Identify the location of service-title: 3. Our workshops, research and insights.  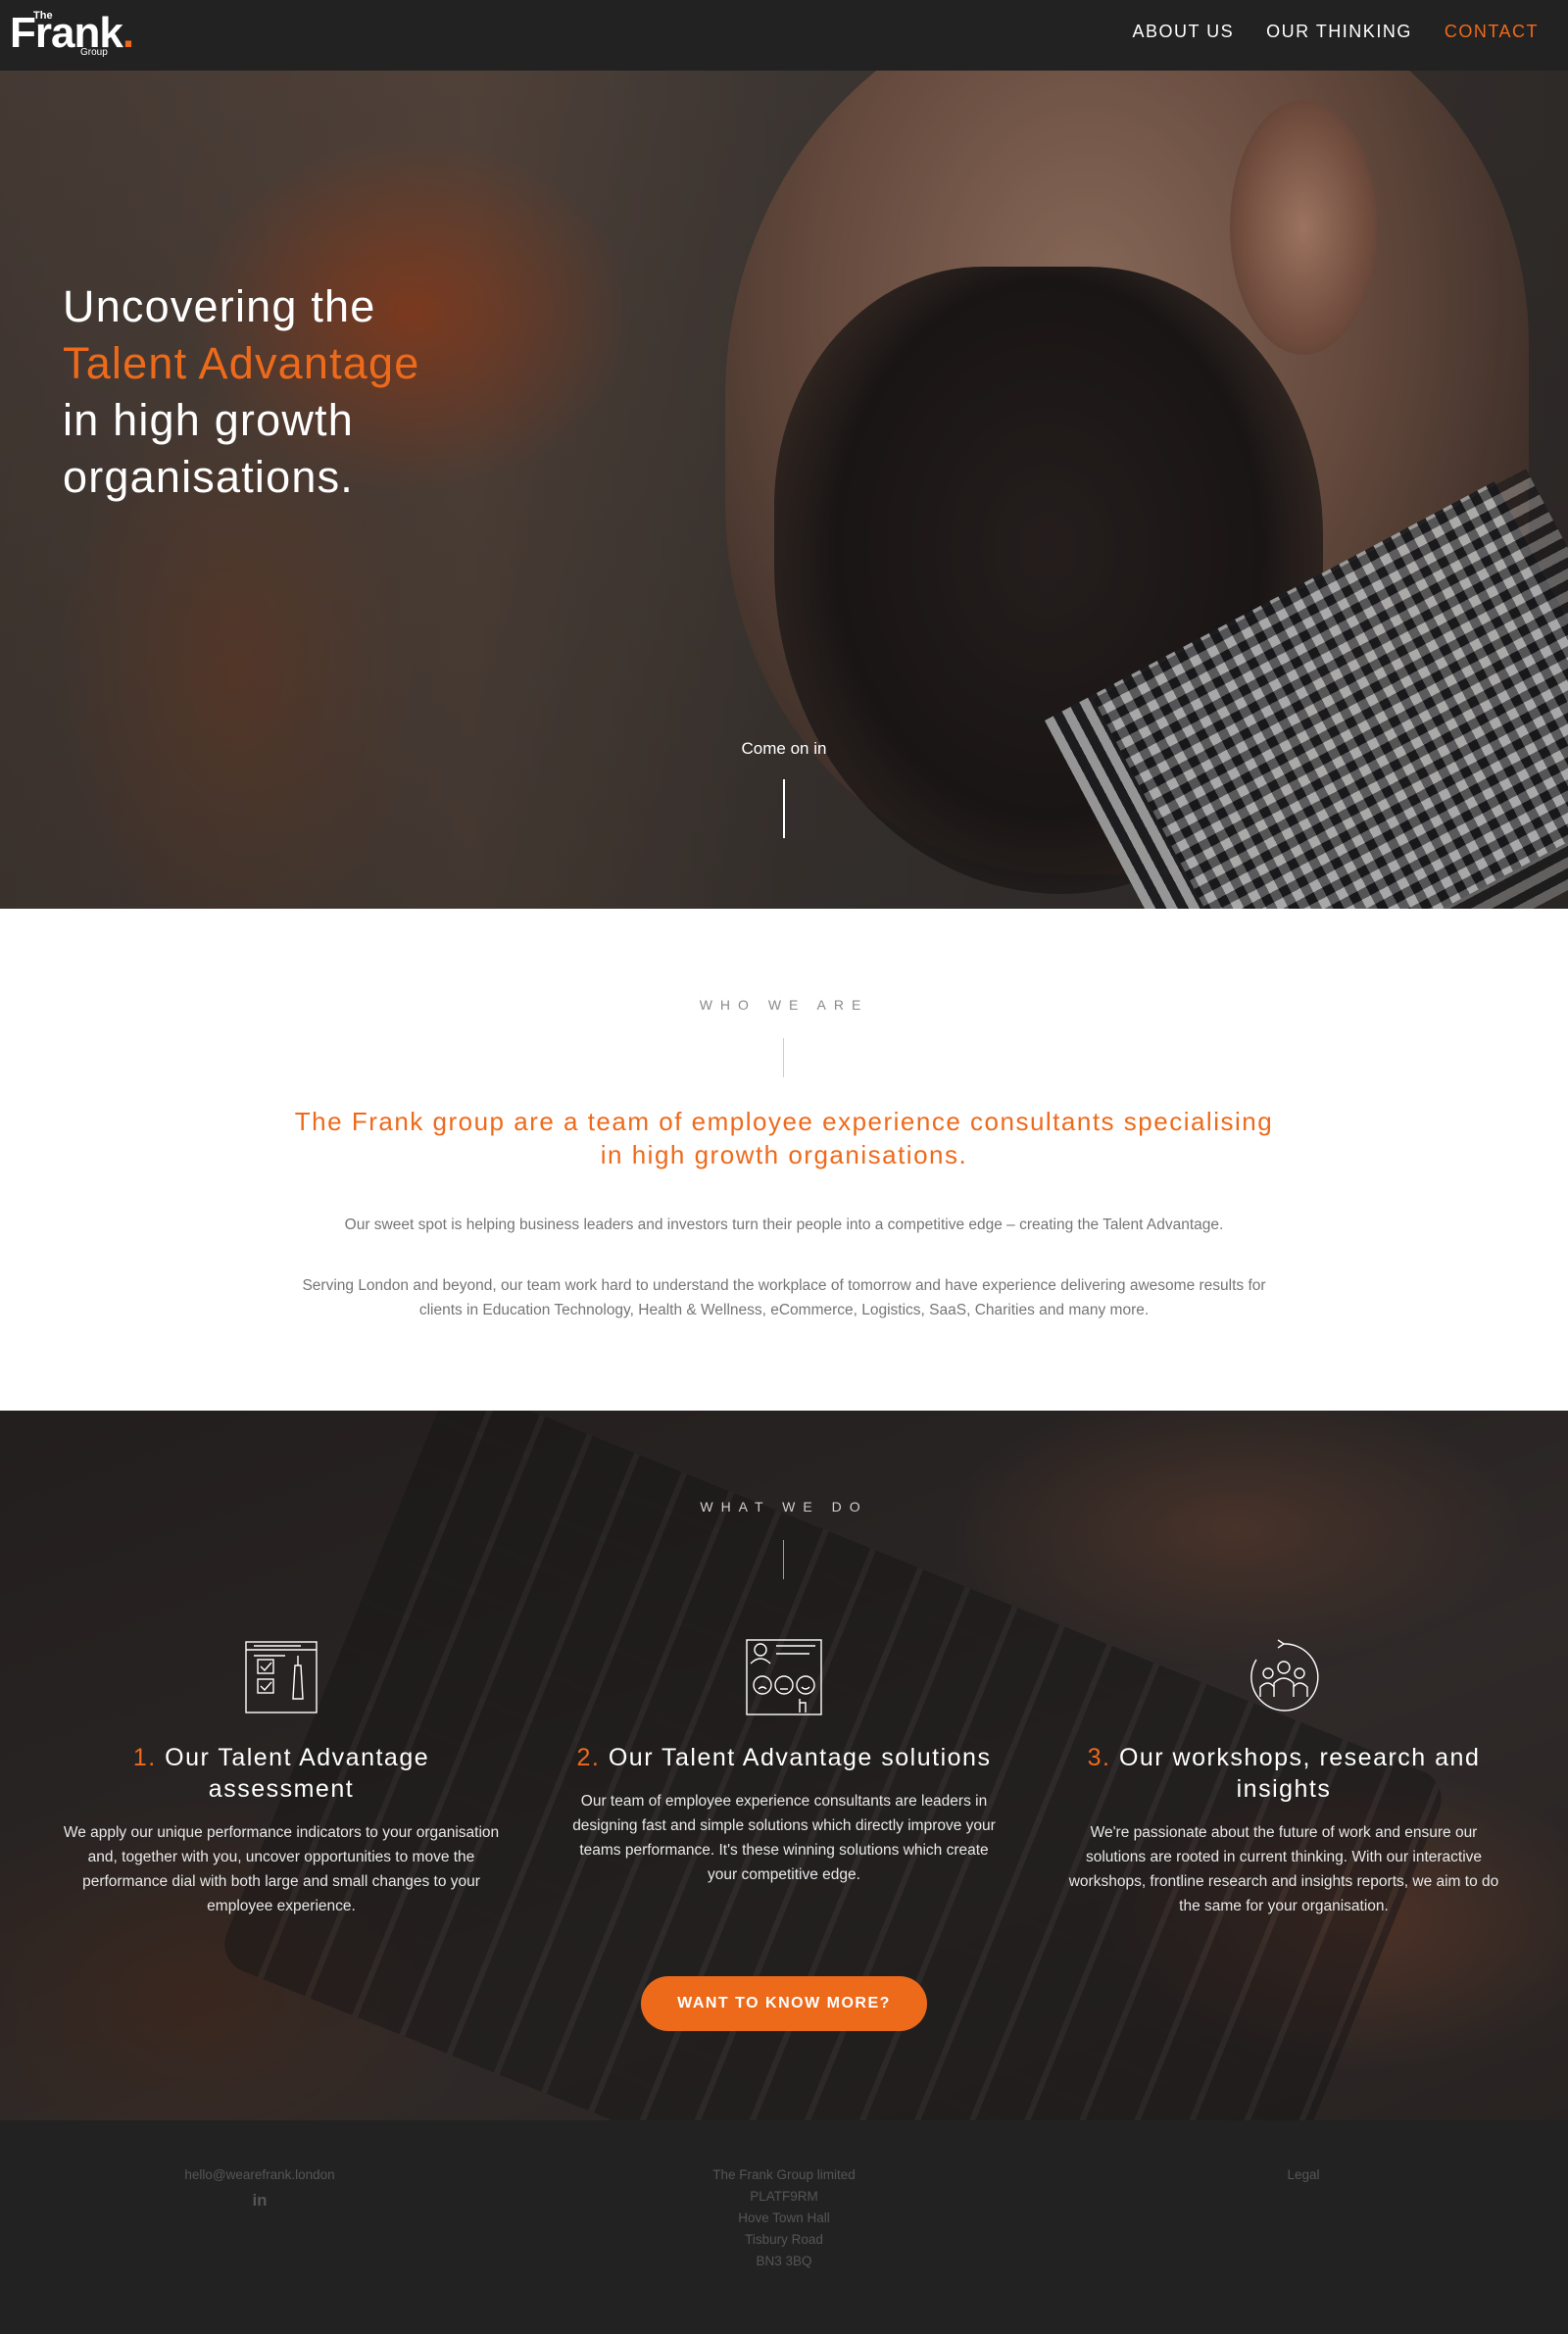
(1284, 1773).